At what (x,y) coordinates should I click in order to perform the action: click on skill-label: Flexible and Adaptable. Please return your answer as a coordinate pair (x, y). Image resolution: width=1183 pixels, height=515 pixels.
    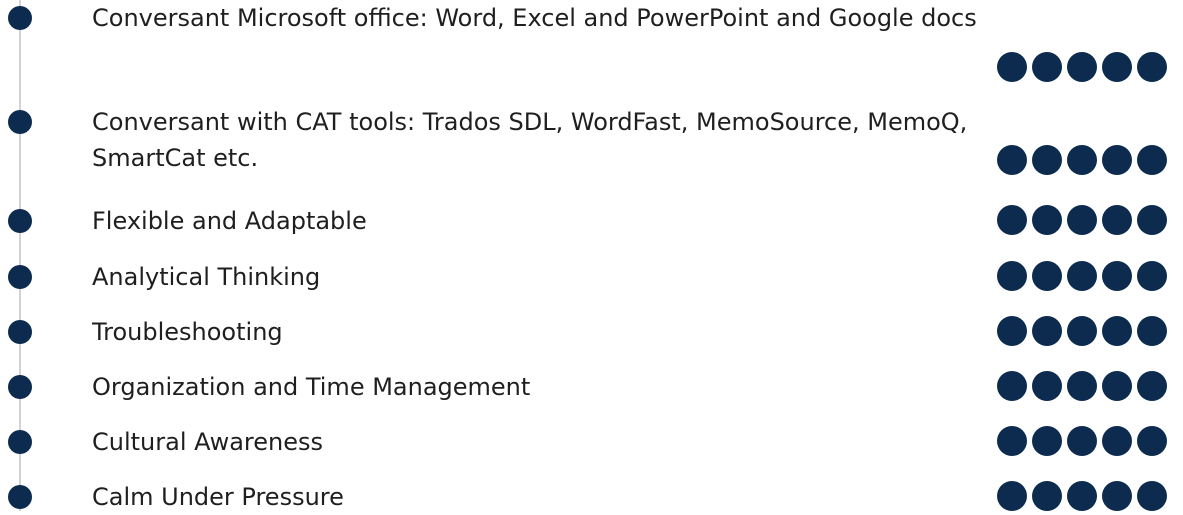
    Looking at the image, I should click on (229, 221).